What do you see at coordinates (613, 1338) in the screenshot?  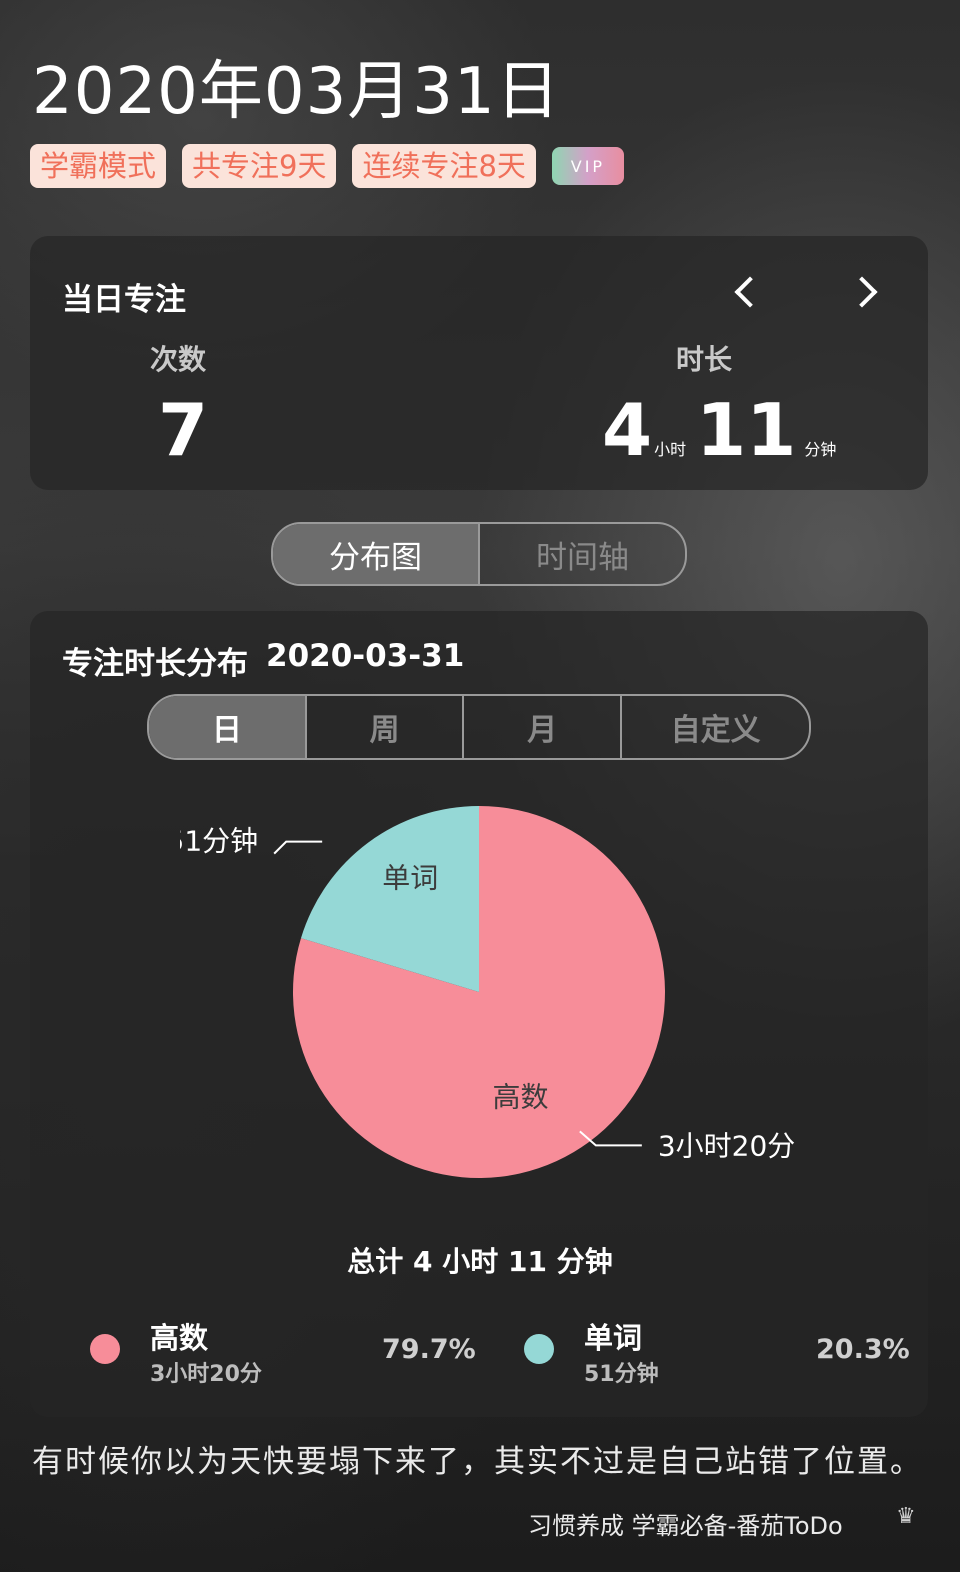 I see `legend-name-vocab: 单词` at bounding box center [613, 1338].